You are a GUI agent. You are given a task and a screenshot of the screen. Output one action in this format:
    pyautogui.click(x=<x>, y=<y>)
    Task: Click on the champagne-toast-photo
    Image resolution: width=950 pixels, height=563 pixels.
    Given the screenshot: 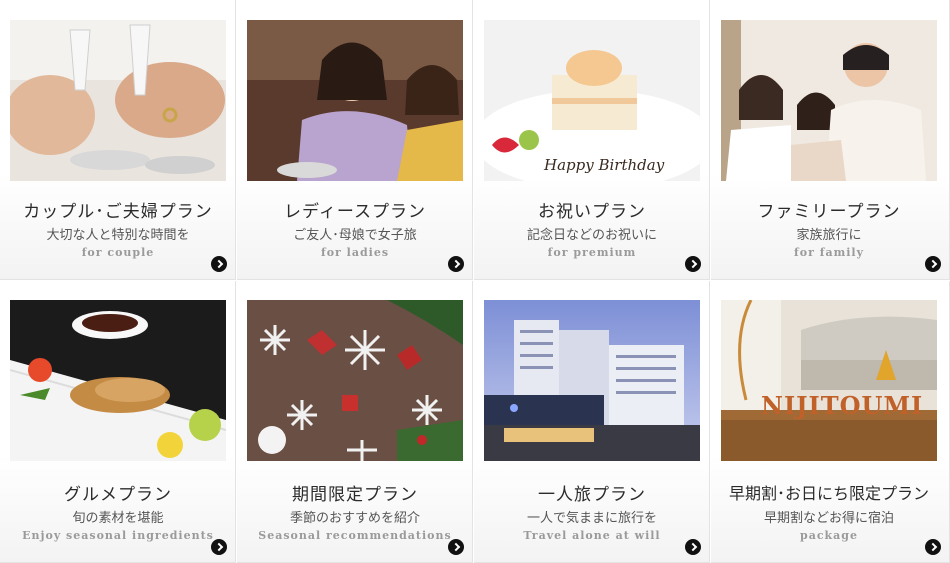 What is the action you would take?
    pyautogui.click(x=118, y=100)
    